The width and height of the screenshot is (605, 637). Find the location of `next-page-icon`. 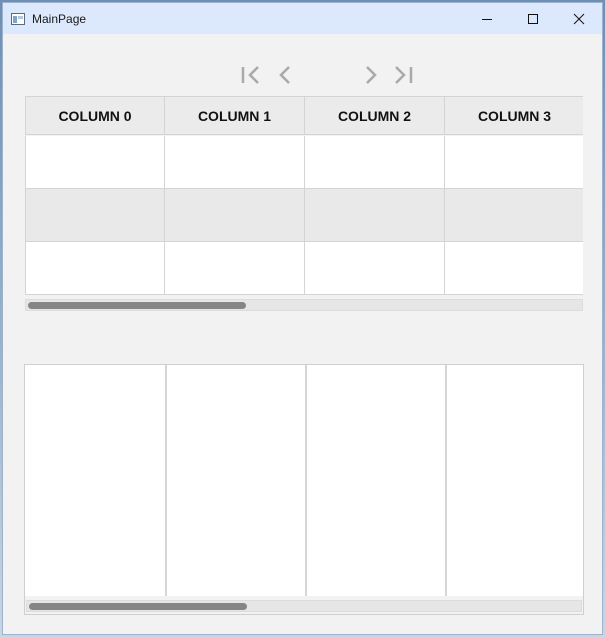

next-page-icon is located at coordinates (371, 75).